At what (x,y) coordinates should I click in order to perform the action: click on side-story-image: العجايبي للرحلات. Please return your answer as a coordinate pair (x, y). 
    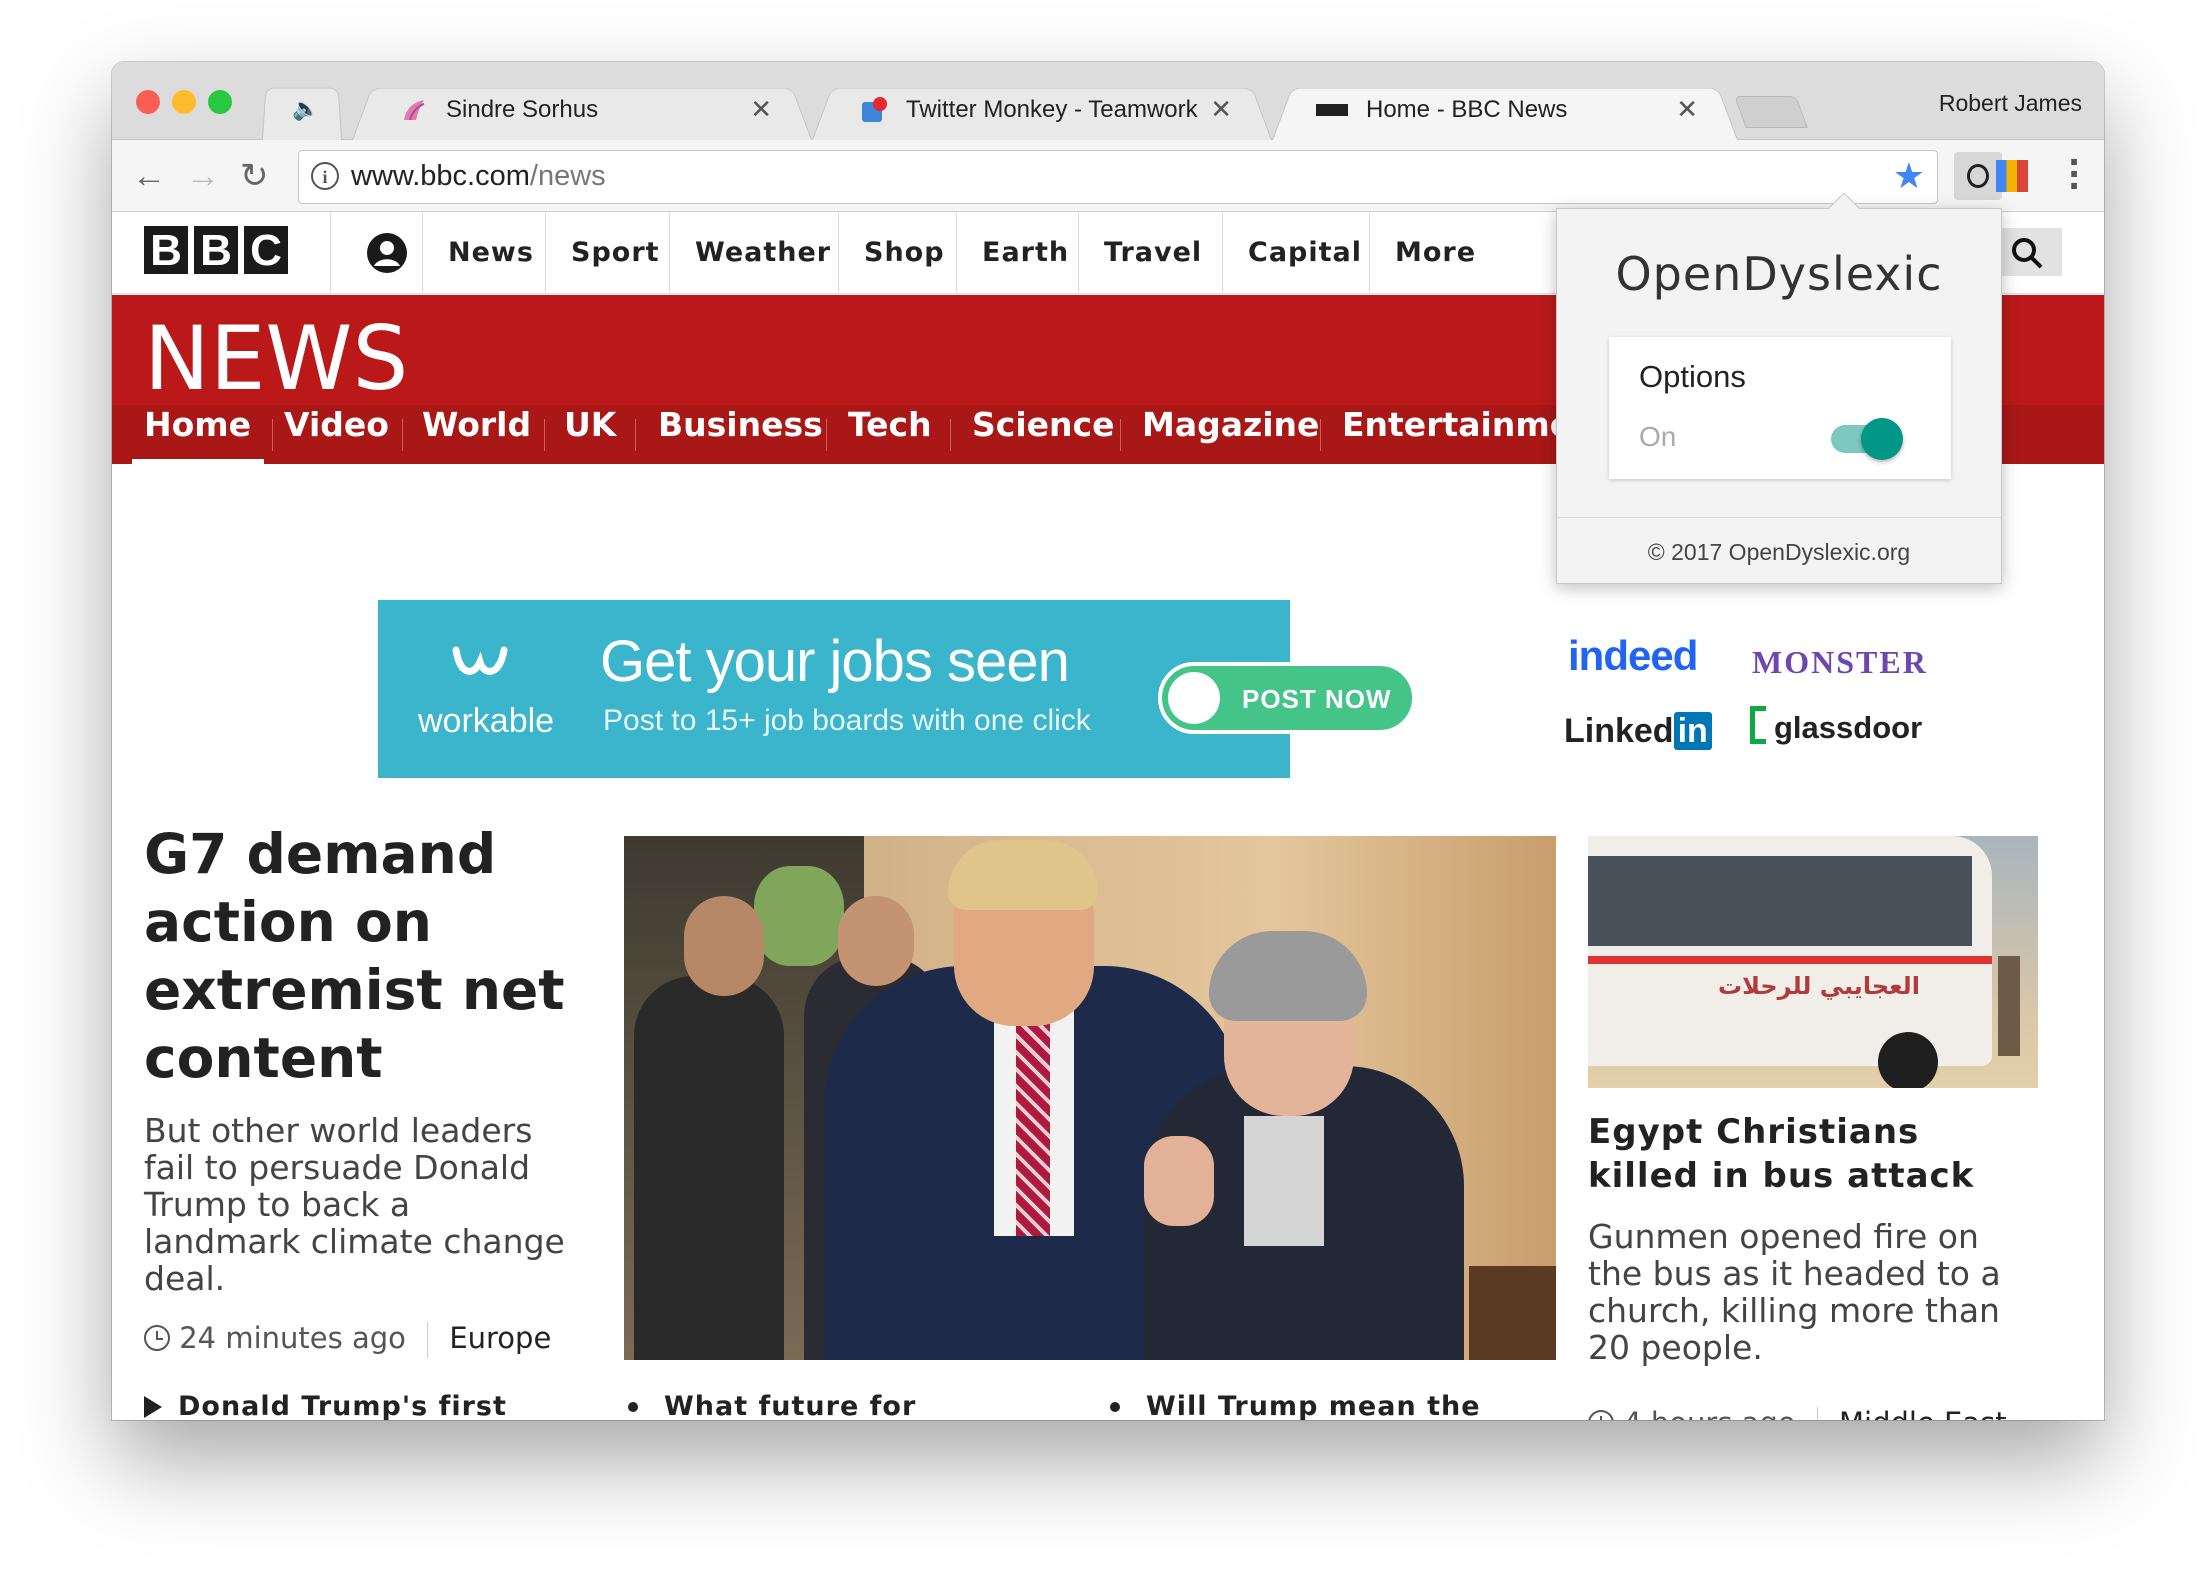
    Looking at the image, I should click on (1813, 962).